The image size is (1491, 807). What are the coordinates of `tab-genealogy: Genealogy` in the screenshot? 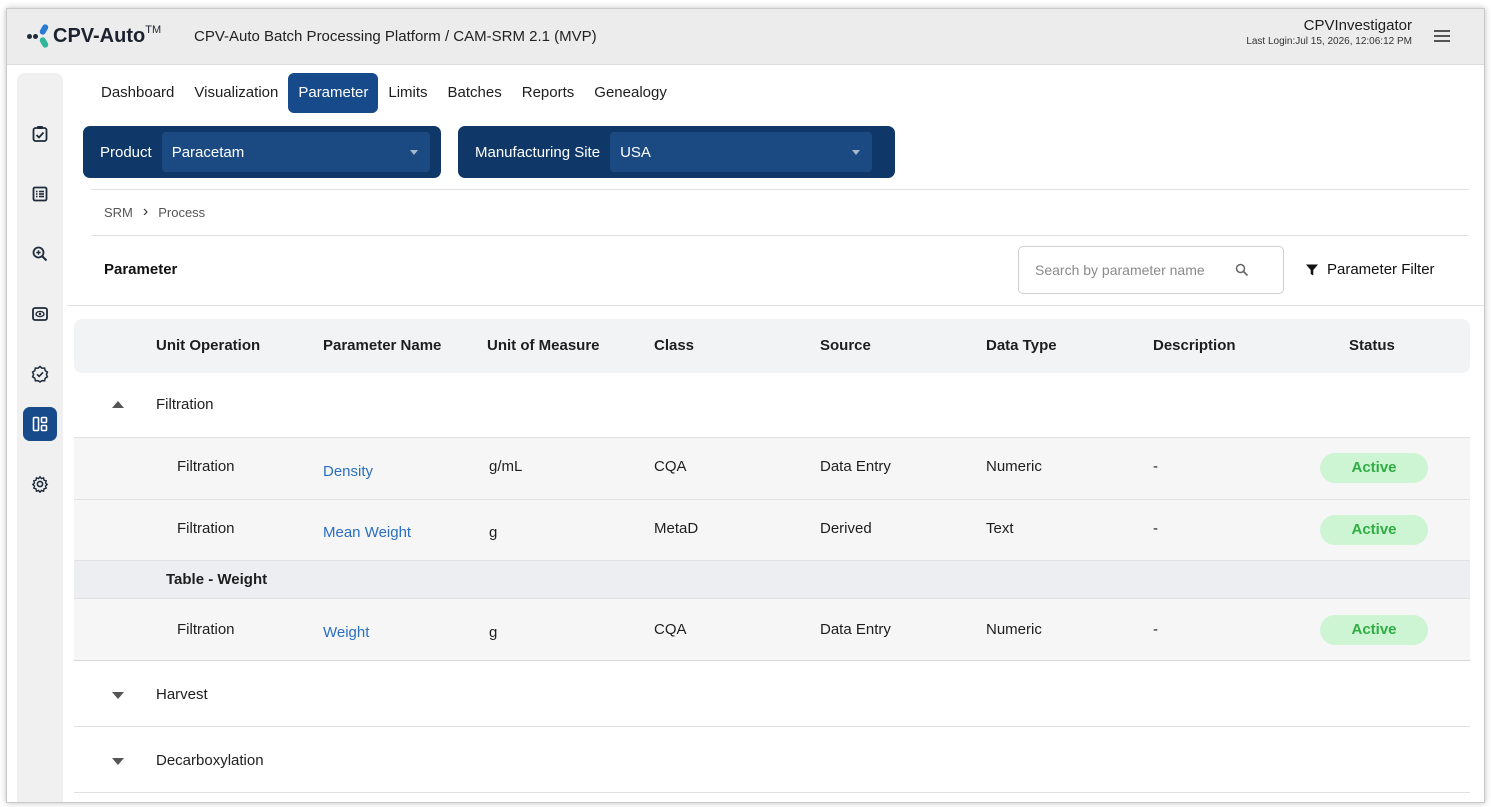 It's located at (630, 93).